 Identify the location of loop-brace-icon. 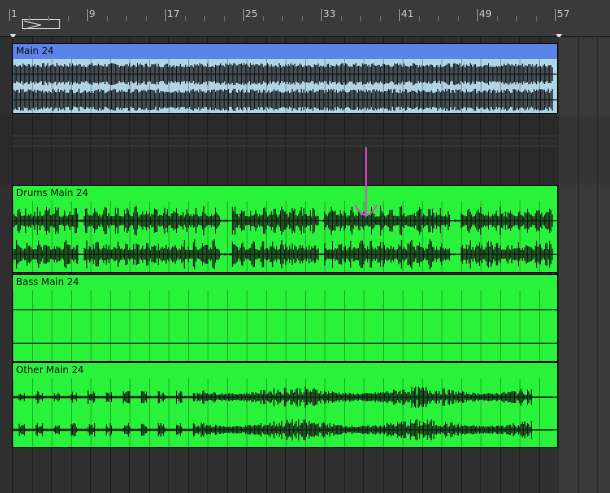
(32, 25).